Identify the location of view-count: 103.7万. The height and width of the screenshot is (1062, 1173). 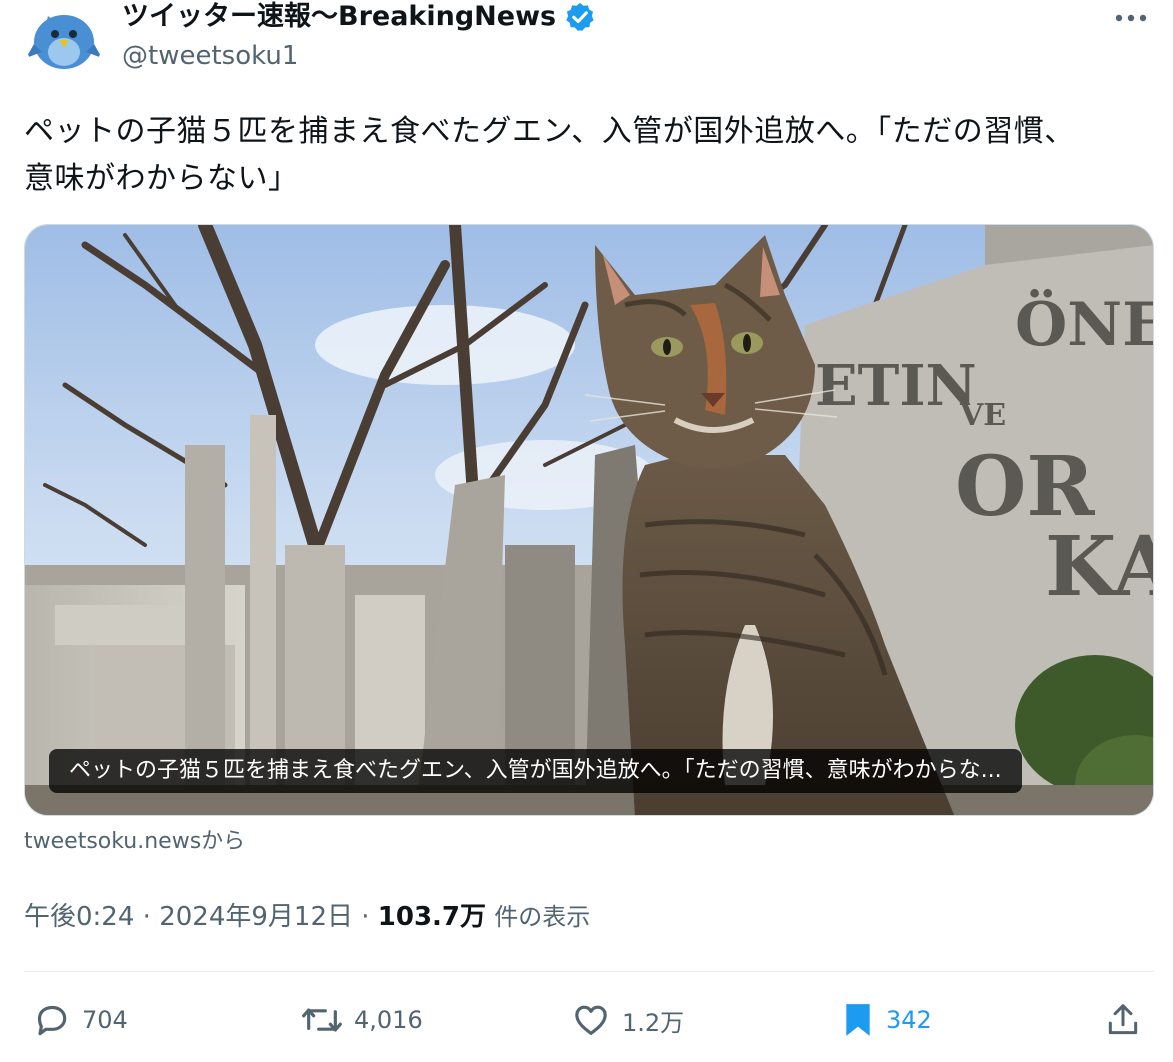
(432, 917).